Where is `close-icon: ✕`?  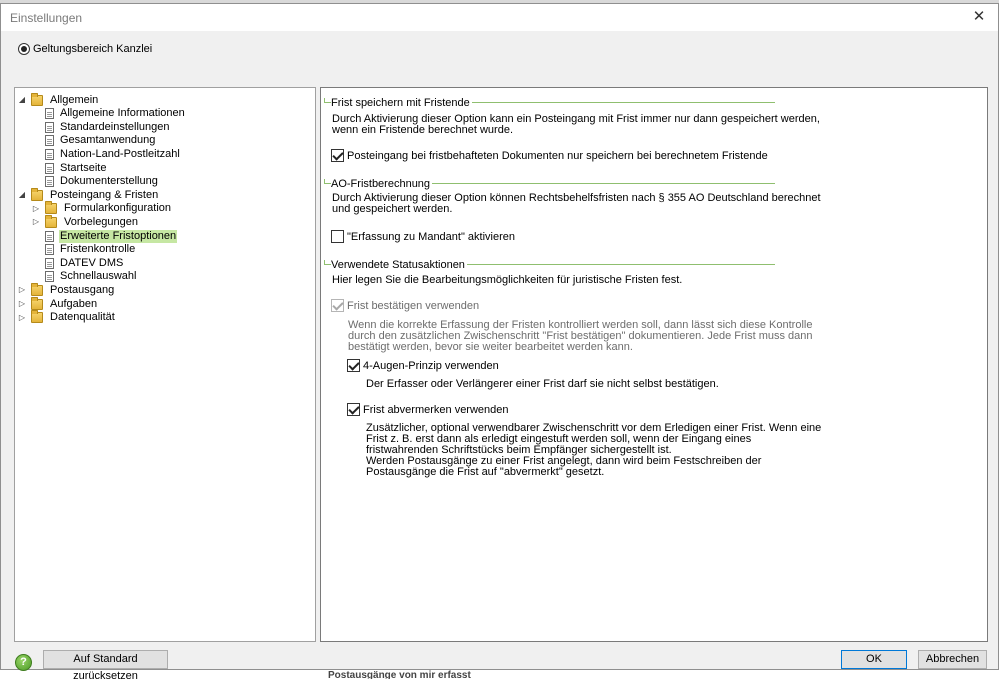 close-icon: ✕ is located at coordinates (979, 17).